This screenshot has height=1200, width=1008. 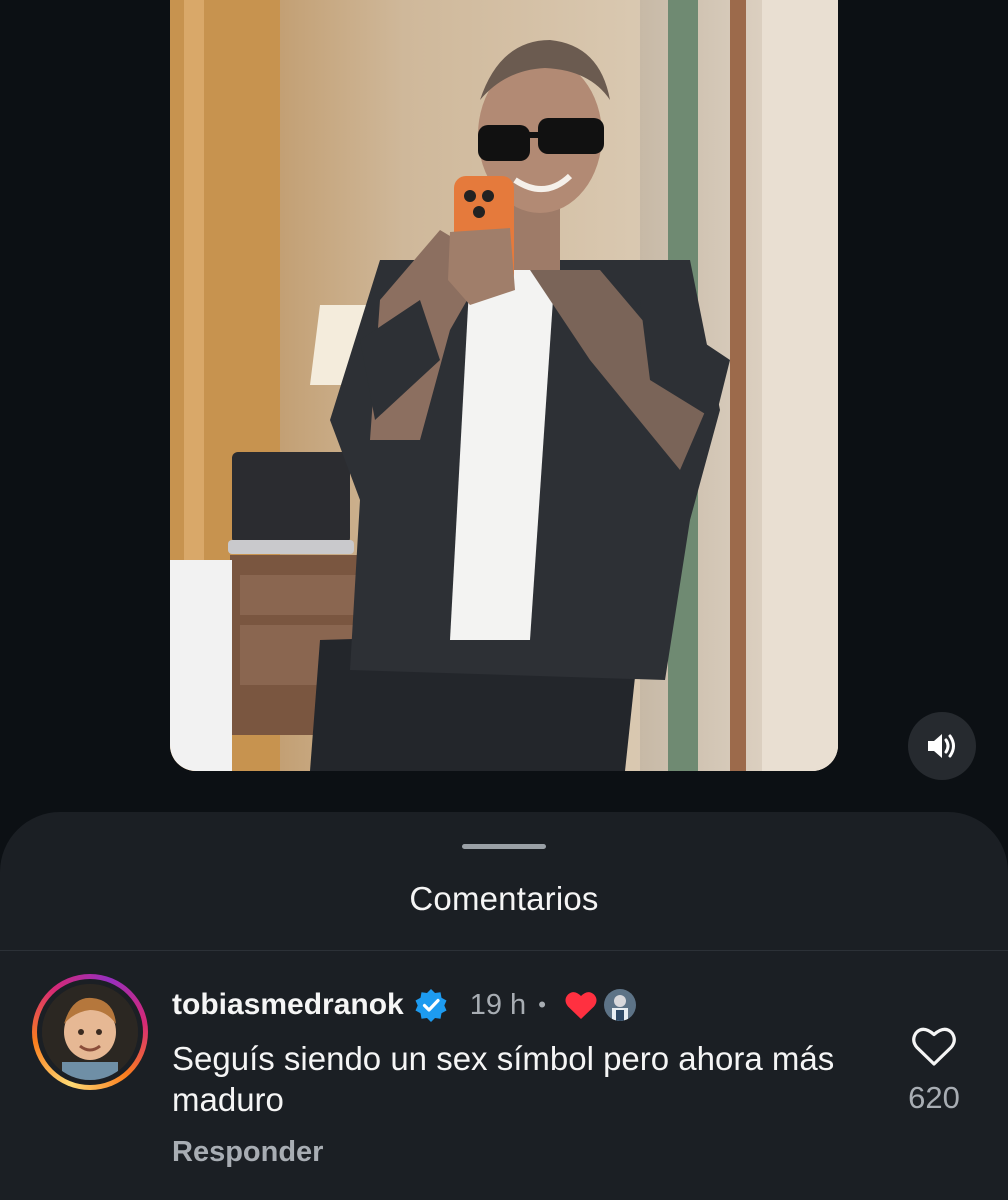 What do you see at coordinates (247, 1152) in the screenshot?
I see `reply-button: Responder` at bounding box center [247, 1152].